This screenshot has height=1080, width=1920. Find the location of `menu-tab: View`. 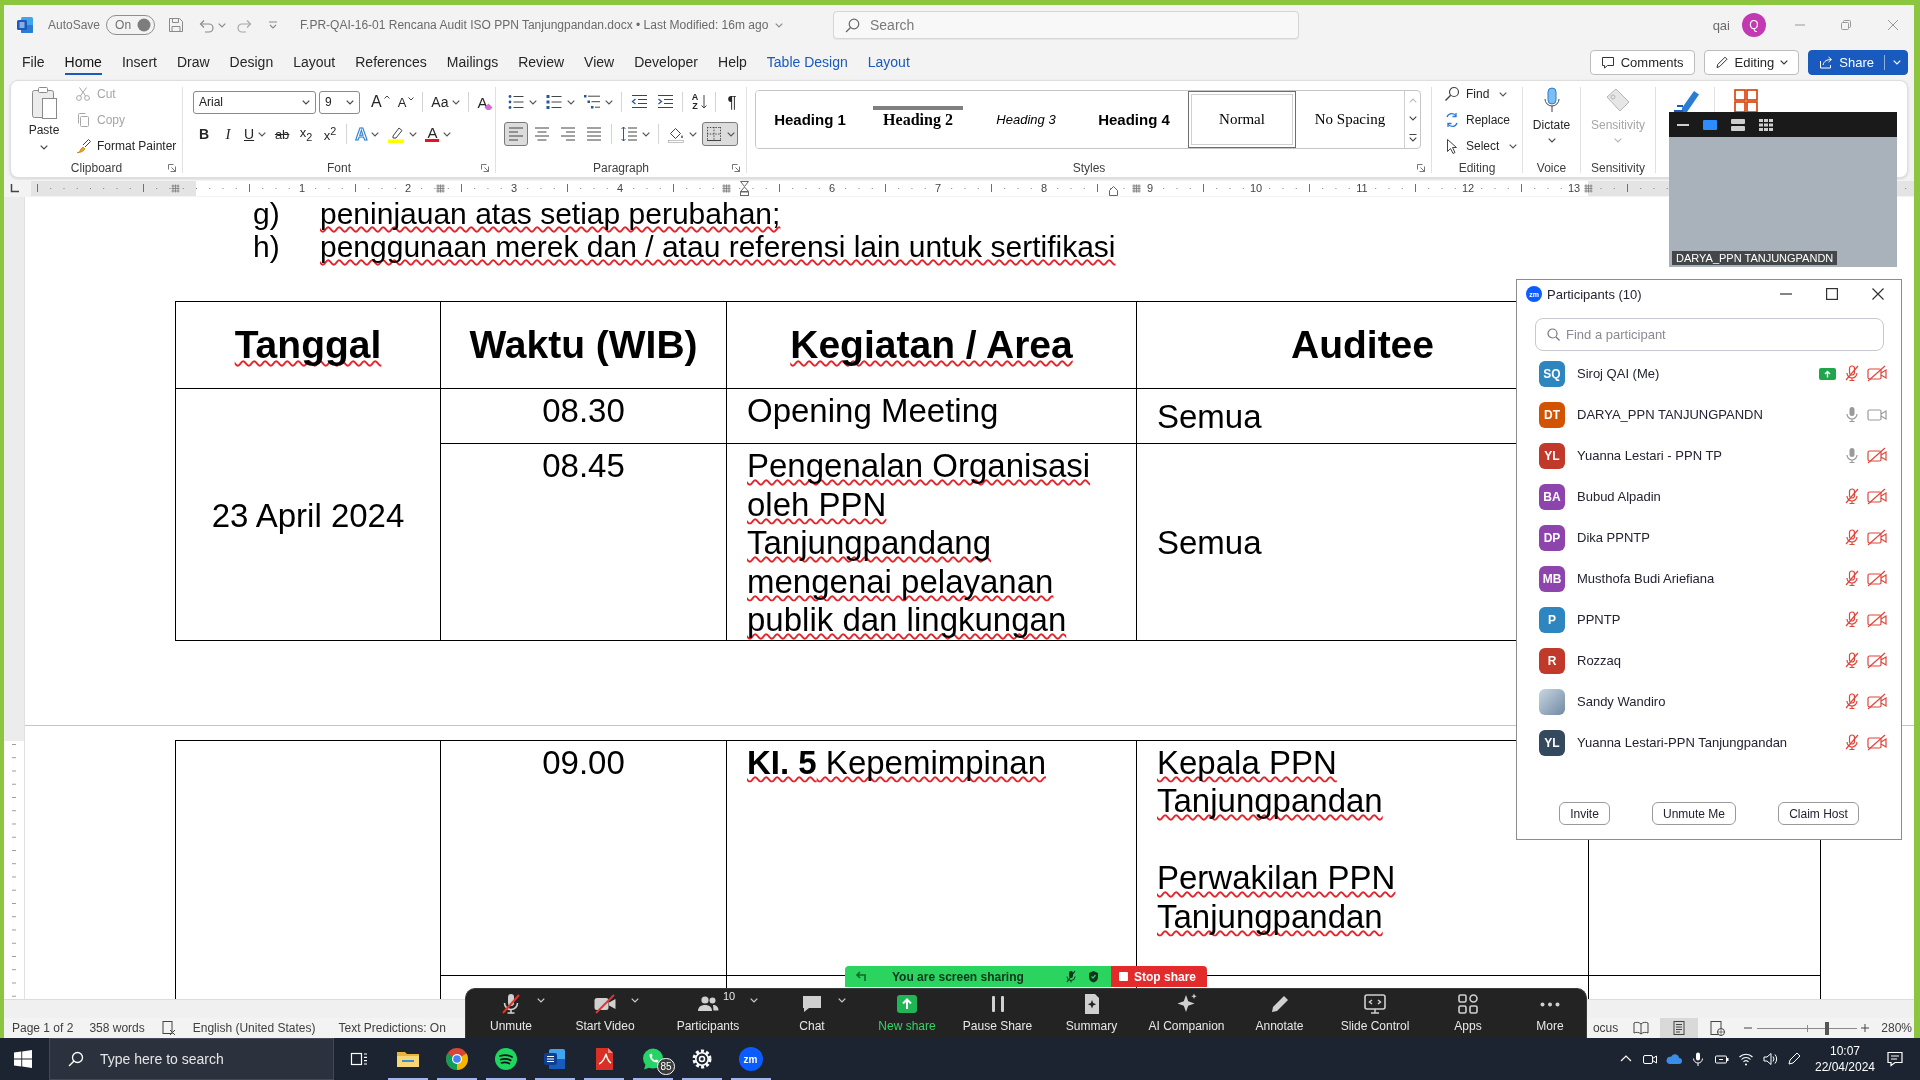

menu-tab: View is located at coordinates (599, 62).